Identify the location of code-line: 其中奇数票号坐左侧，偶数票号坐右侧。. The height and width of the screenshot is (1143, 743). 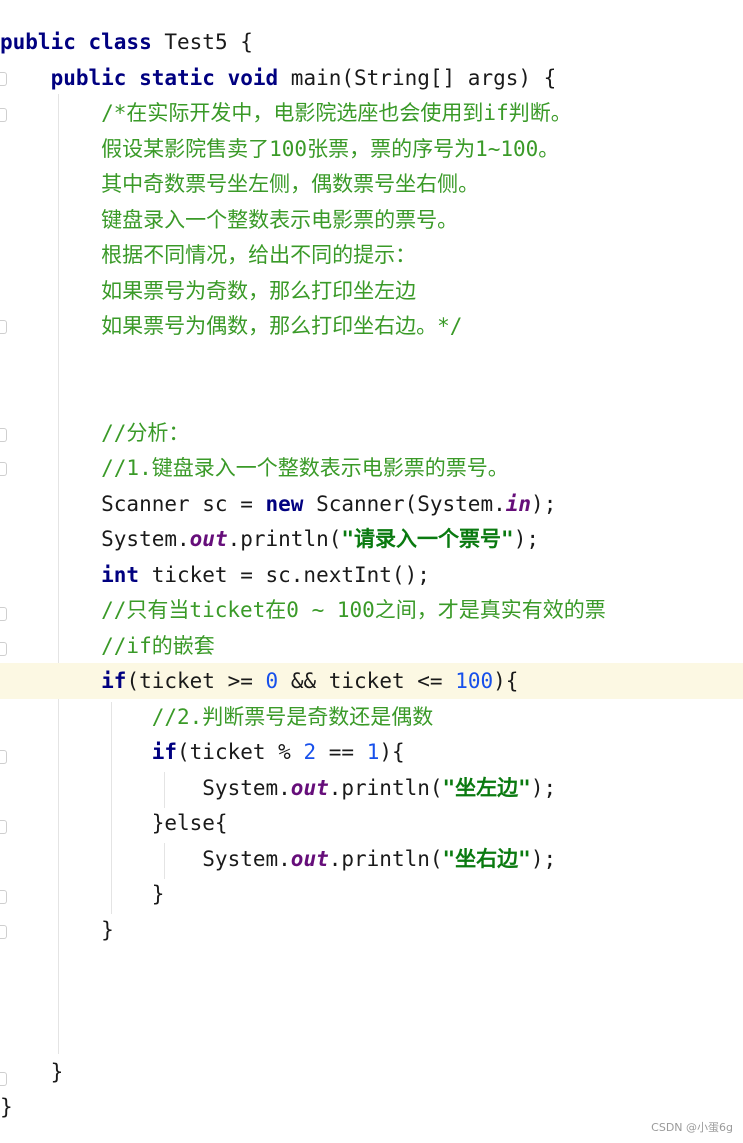
(371, 184).